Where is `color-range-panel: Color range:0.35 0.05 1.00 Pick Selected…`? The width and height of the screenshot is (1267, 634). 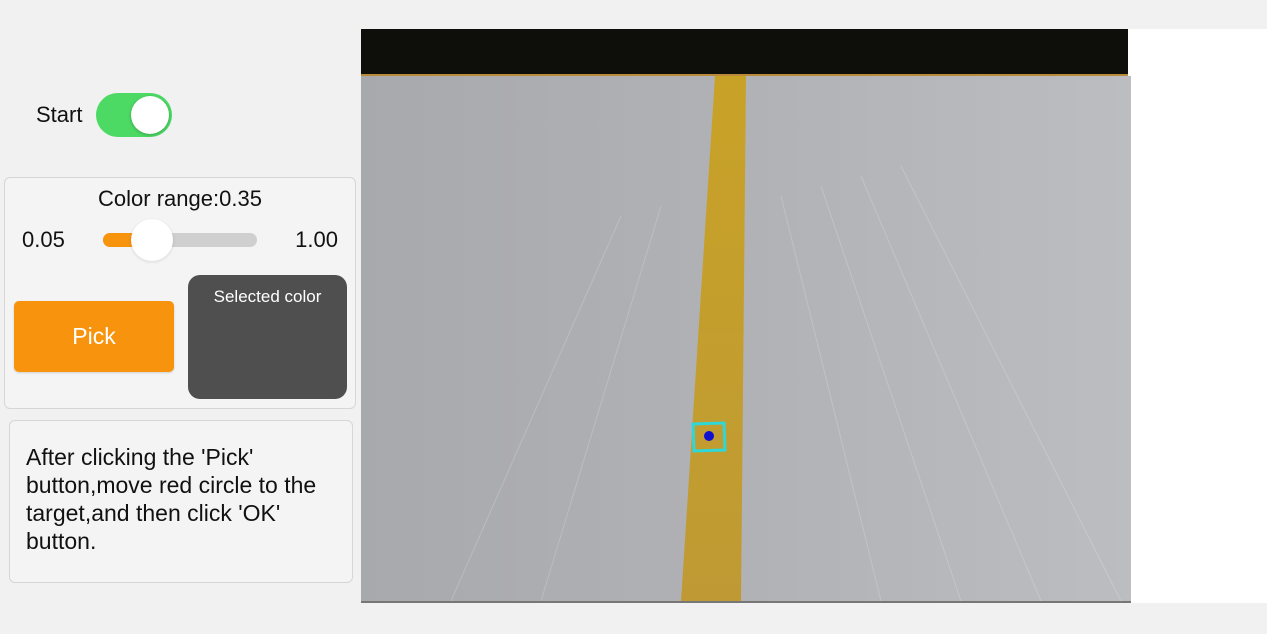
color-range-panel: Color range:0.35 0.05 1.00 Pick Selected… is located at coordinates (180, 293).